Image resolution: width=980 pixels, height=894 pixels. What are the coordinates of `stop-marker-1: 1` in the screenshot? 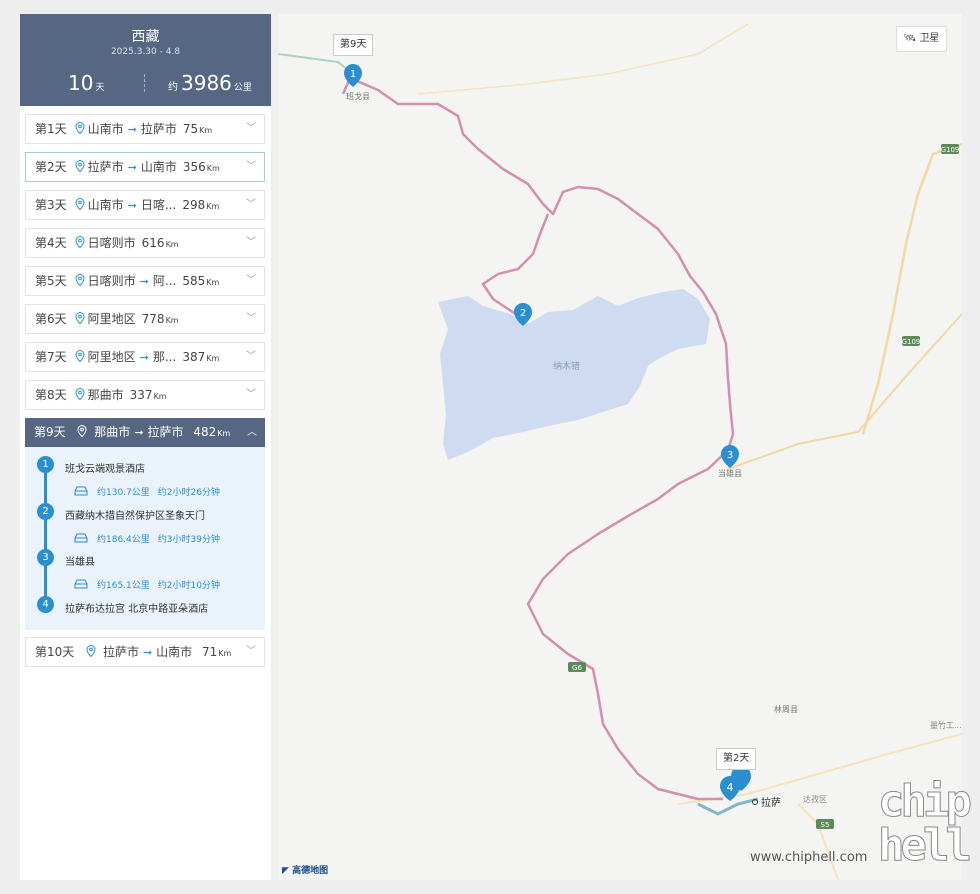 It's located at (45, 464).